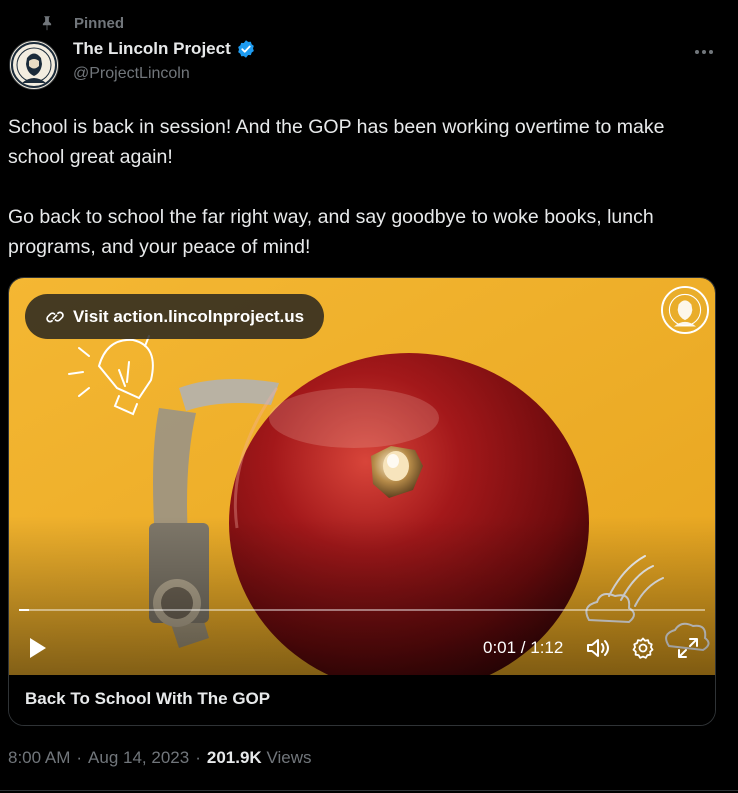 The image size is (738, 793). I want to click on avatar, so click(34, 65).